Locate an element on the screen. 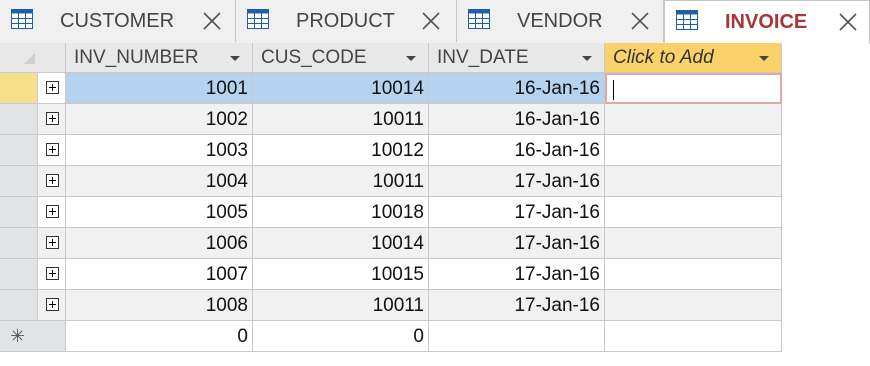  tab-invoice: INVOICE is located at coordinates (767, 22).